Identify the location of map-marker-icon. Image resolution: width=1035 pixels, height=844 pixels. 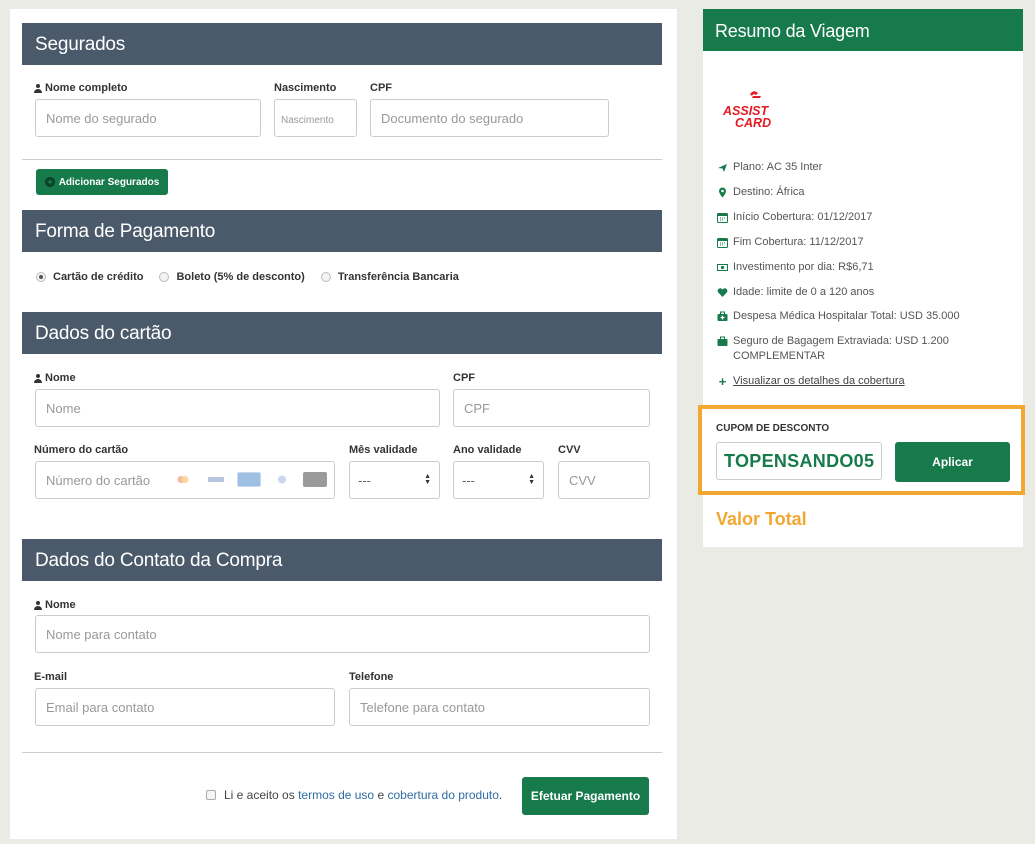
(722, 192).